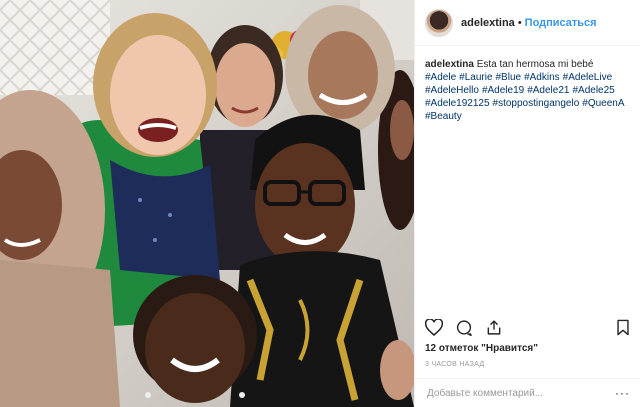  I want to click on hashtag-link: #stoppostingangelo, so click(536, 103).